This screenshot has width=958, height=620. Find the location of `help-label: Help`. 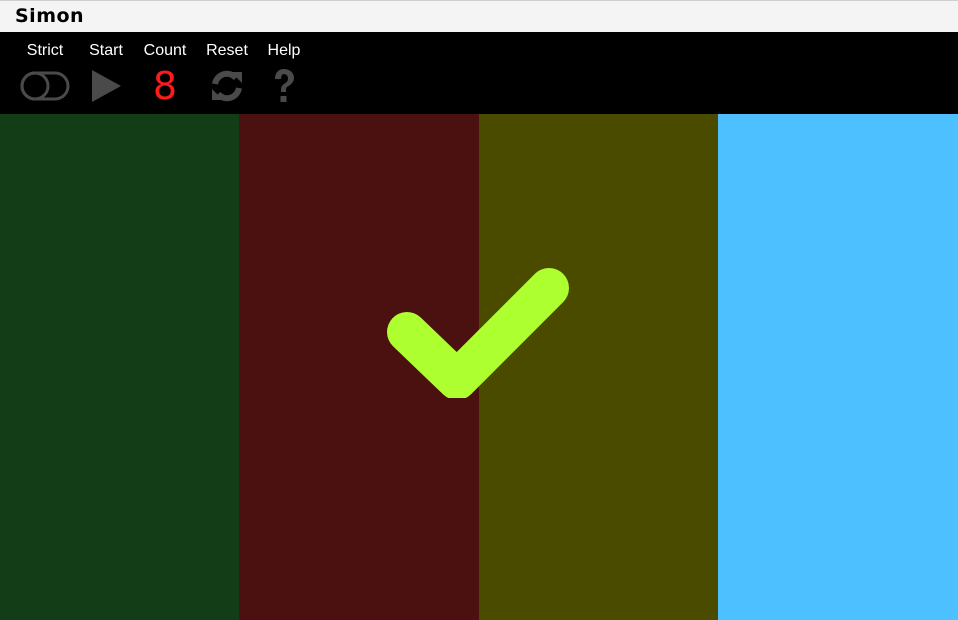

help-label: Help is located at coordinates (284, 50).